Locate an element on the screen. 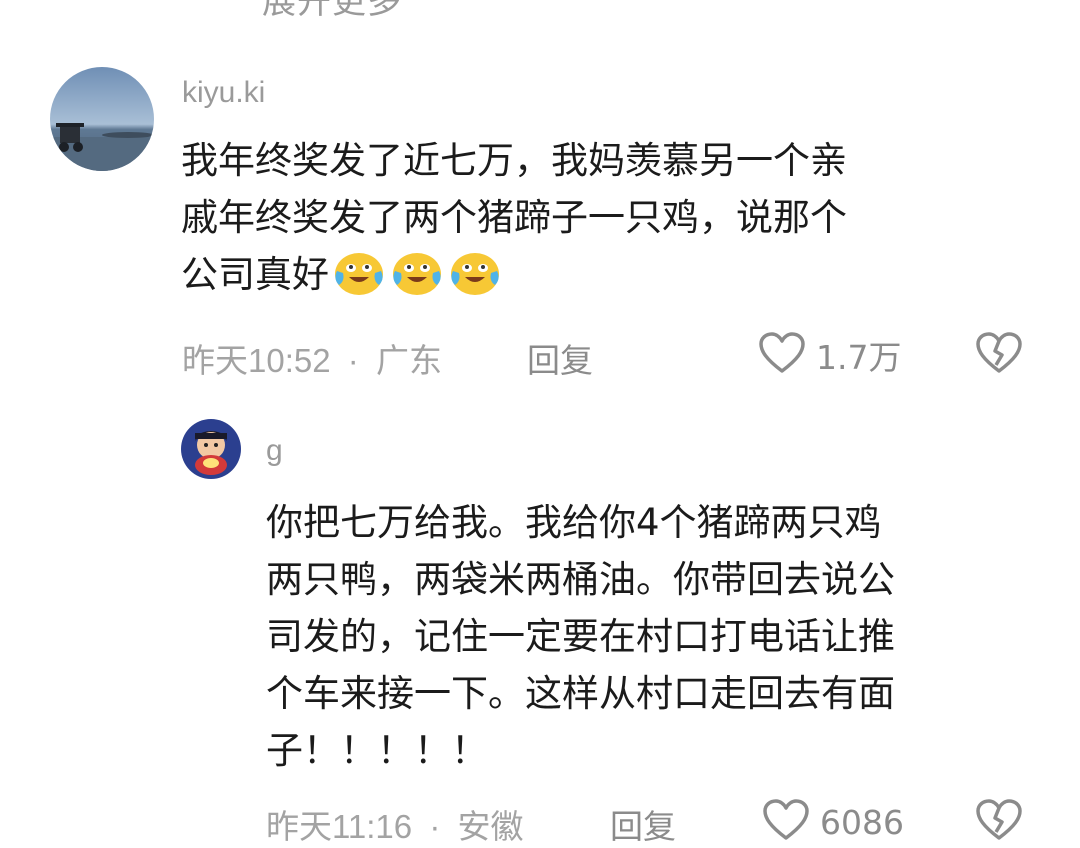 The height and width of the screenshot is (848, 1080). comment-time: 昨天11:16 is located at coordinates (339, 826).